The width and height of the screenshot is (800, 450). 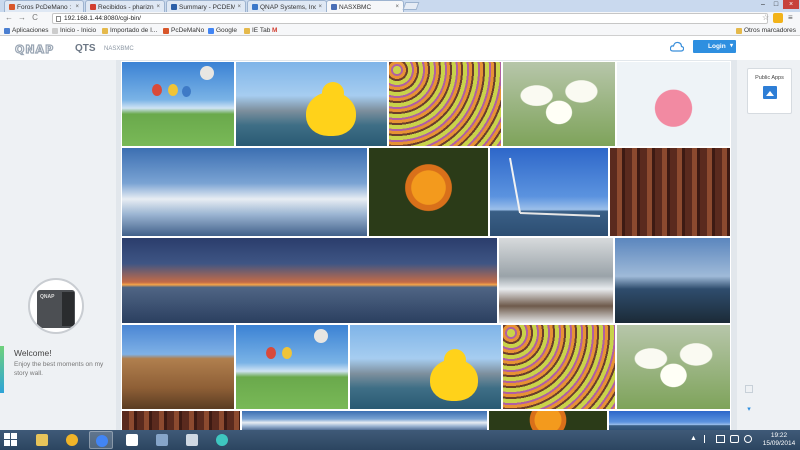 What do you see at coordinates (411, 6) in the screenshot?
I see `new-tab-button` at bounding box center [411, 6].